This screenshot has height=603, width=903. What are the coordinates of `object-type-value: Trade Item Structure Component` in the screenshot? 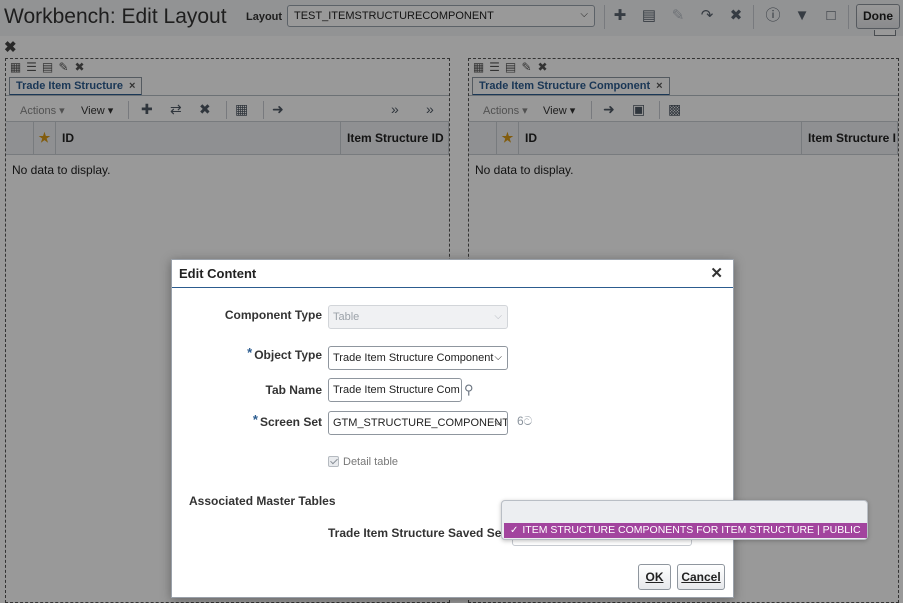 It's located at (413, 358).